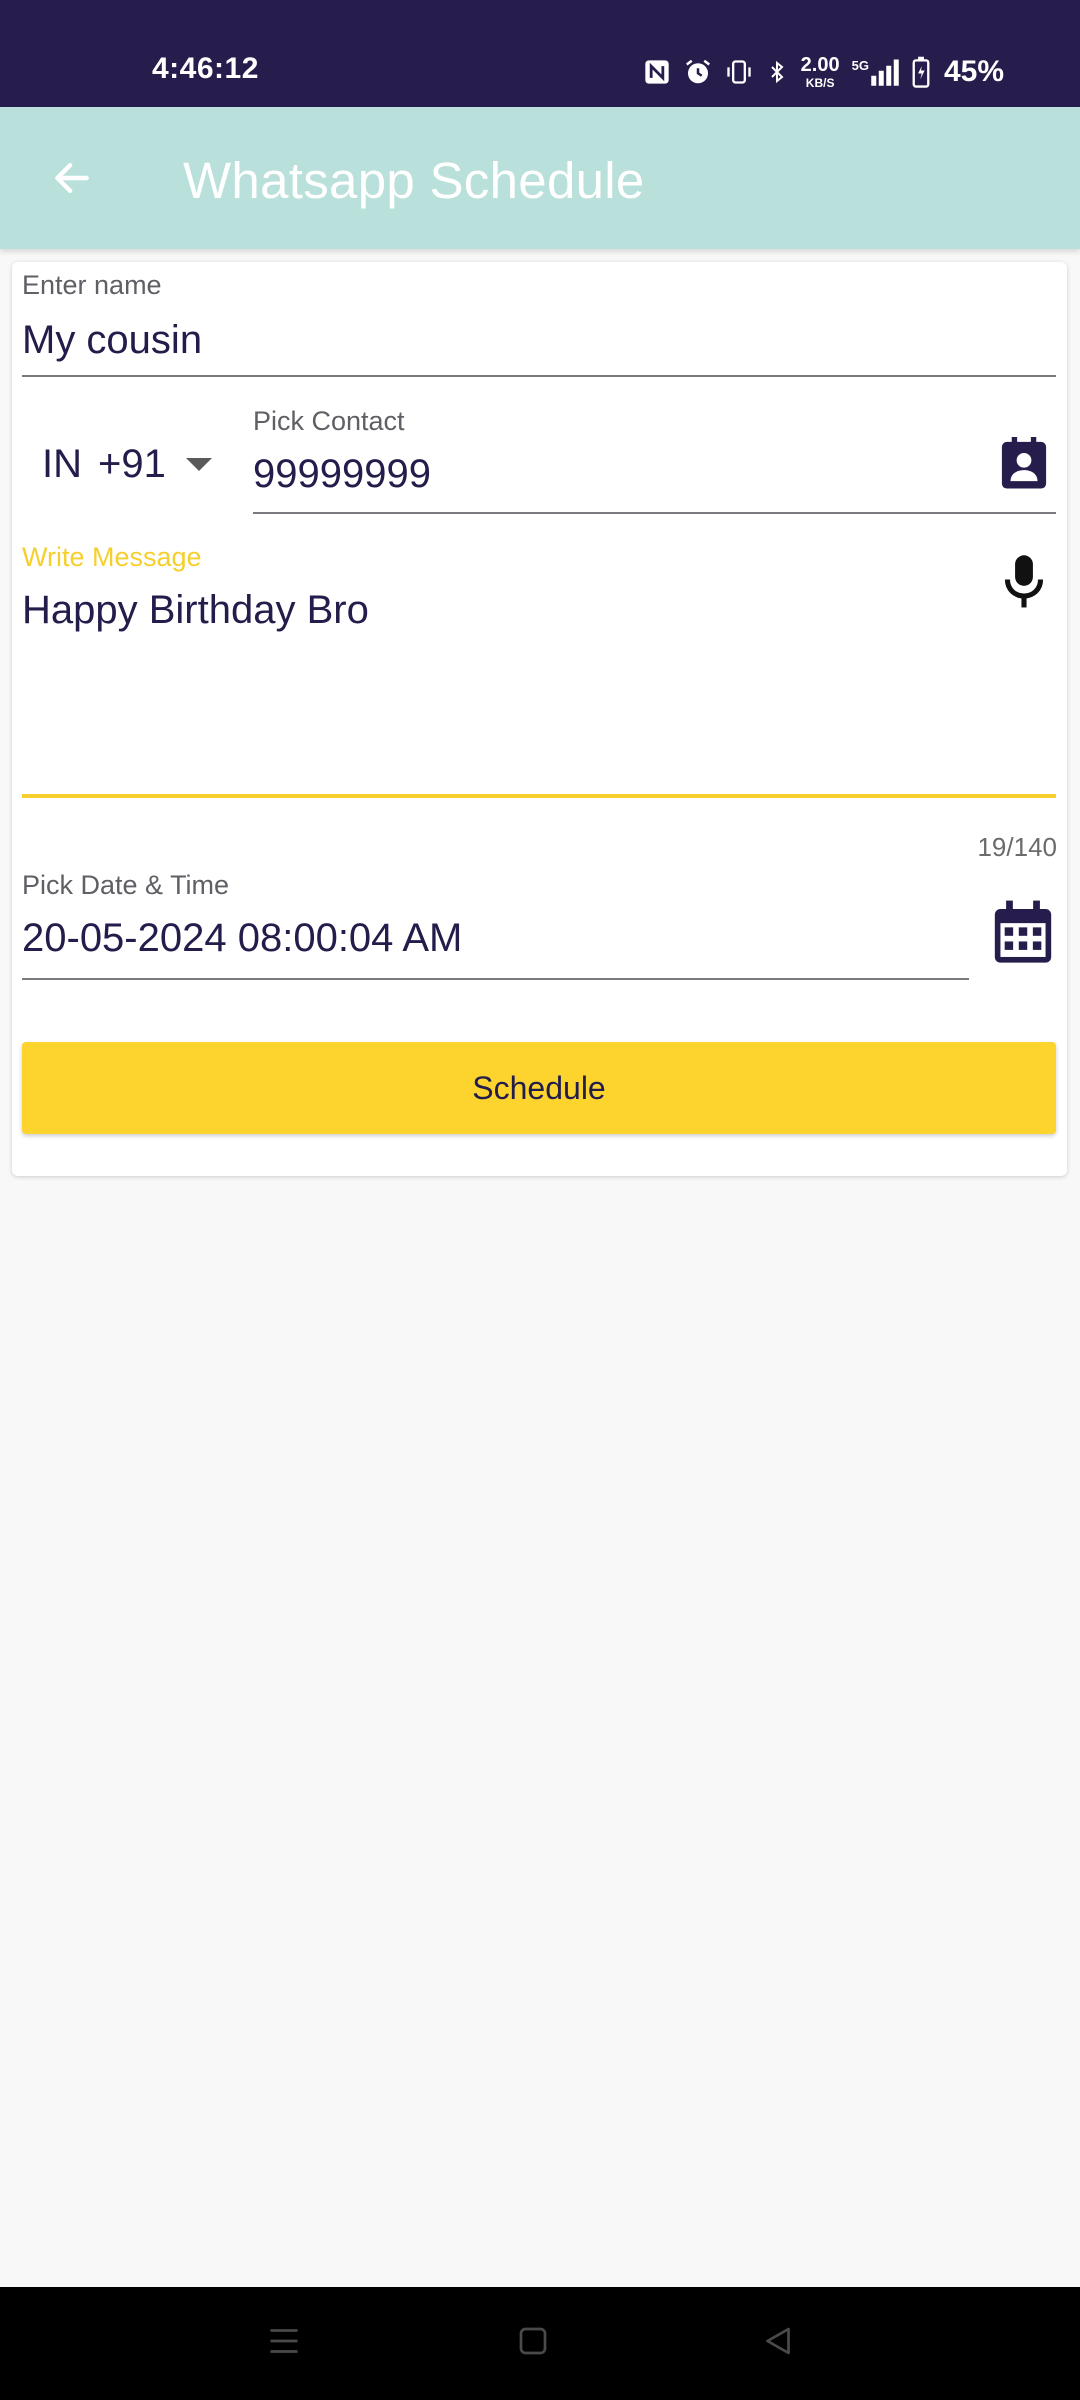  Describe the element at coordinates (539, 796) in the screenshot. I see `message-underline` at that location.